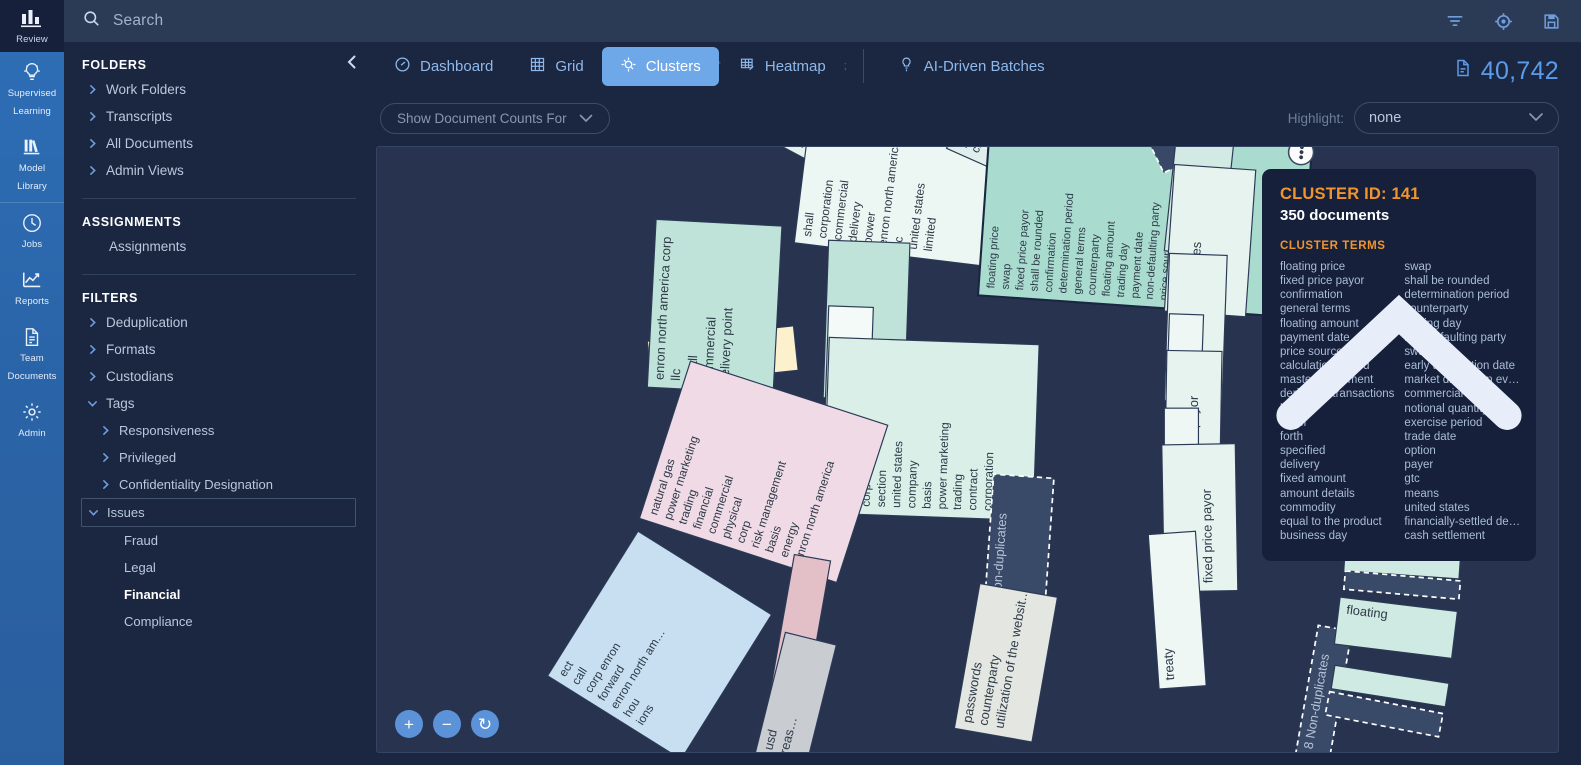 The height and width of the screenshot is (765, 1581). What do you see at coordinates (447, 724) in the screenshot?
I see `zoom-out-button: −` at bounding box center [447, 724].